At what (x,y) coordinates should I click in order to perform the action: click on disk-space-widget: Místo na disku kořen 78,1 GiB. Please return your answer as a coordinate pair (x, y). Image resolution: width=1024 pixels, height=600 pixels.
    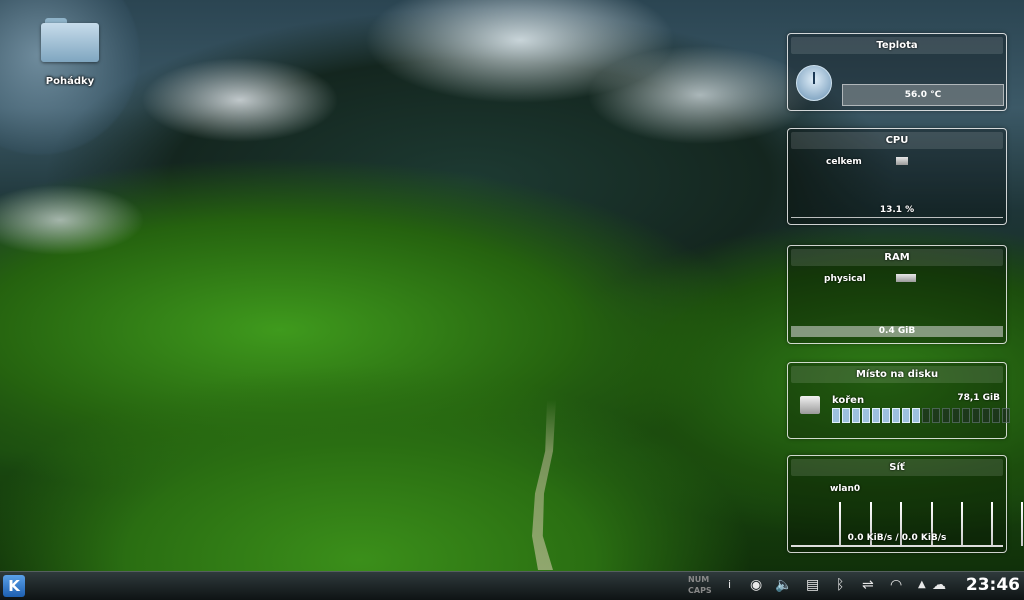
    Looking at the image, I should click on (898, 400).